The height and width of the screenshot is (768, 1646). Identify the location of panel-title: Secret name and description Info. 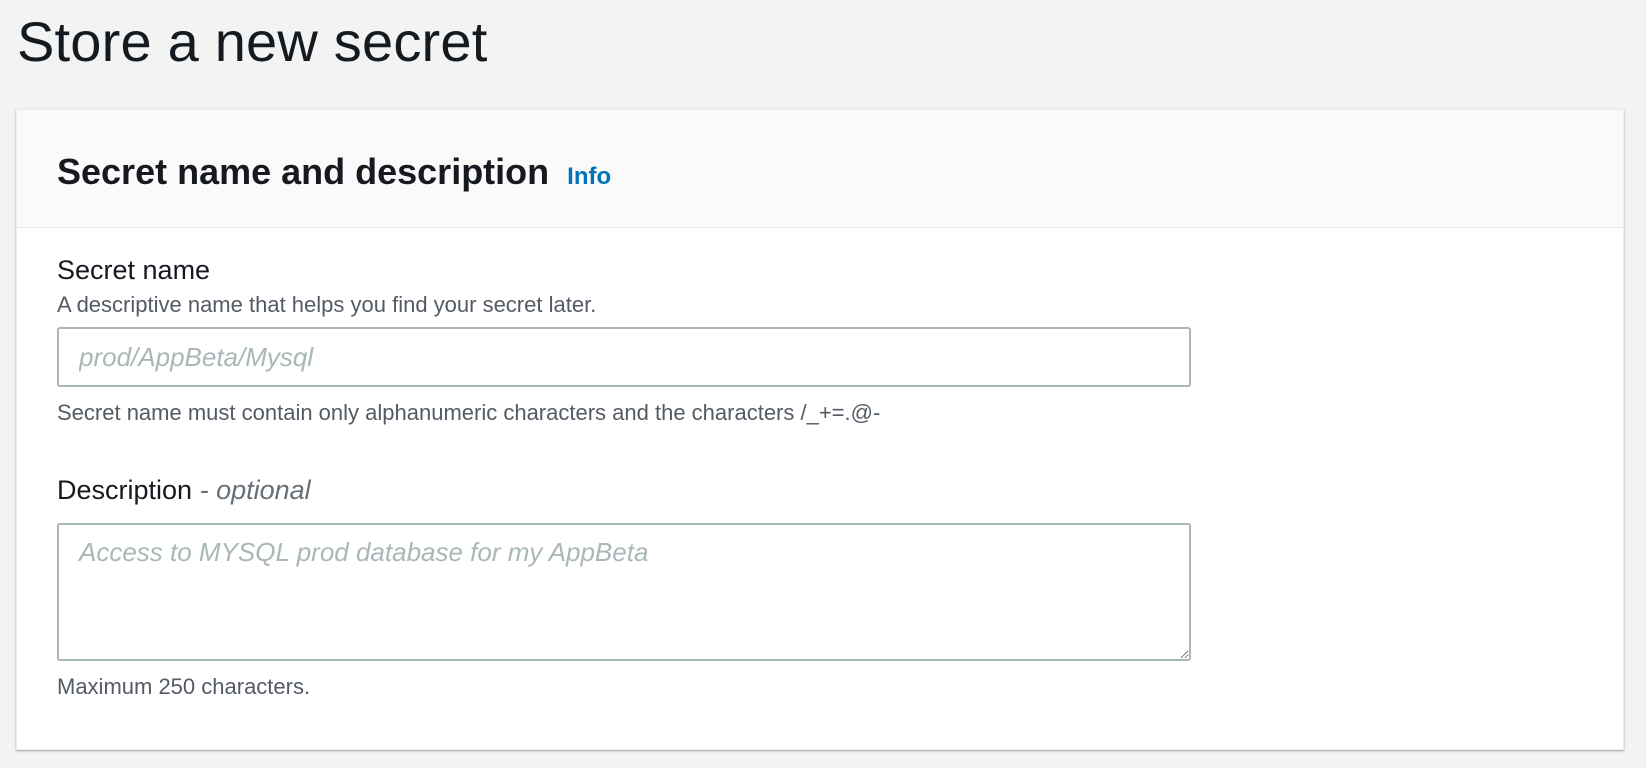
(334, 174).